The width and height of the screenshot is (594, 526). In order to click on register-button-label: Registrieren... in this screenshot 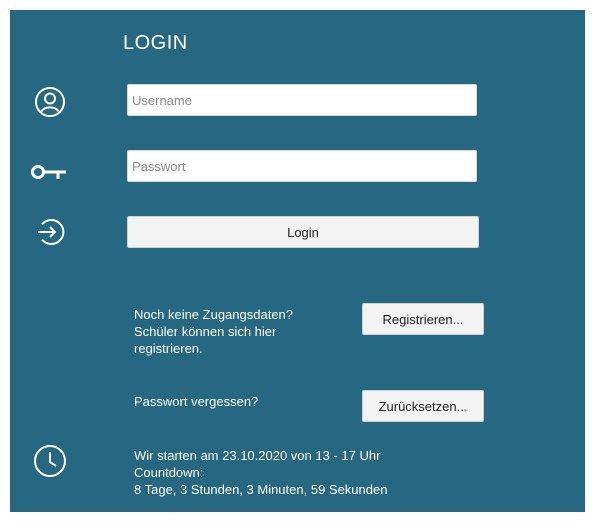, I will do `click(423, 319)`.